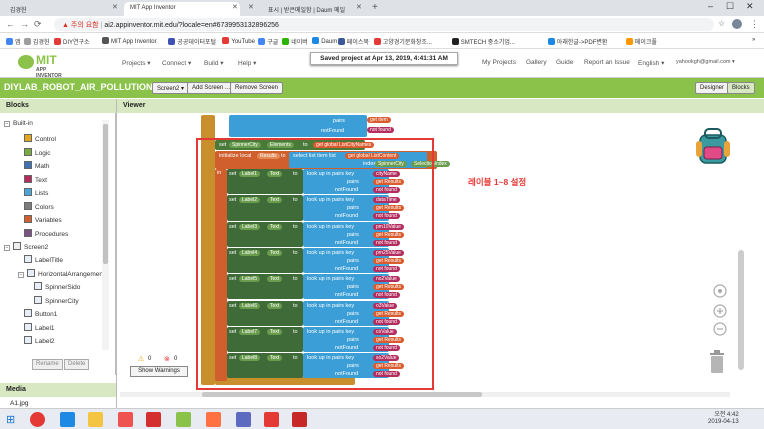  I want to click on builtin-colors: Colors, so click(39, 206).